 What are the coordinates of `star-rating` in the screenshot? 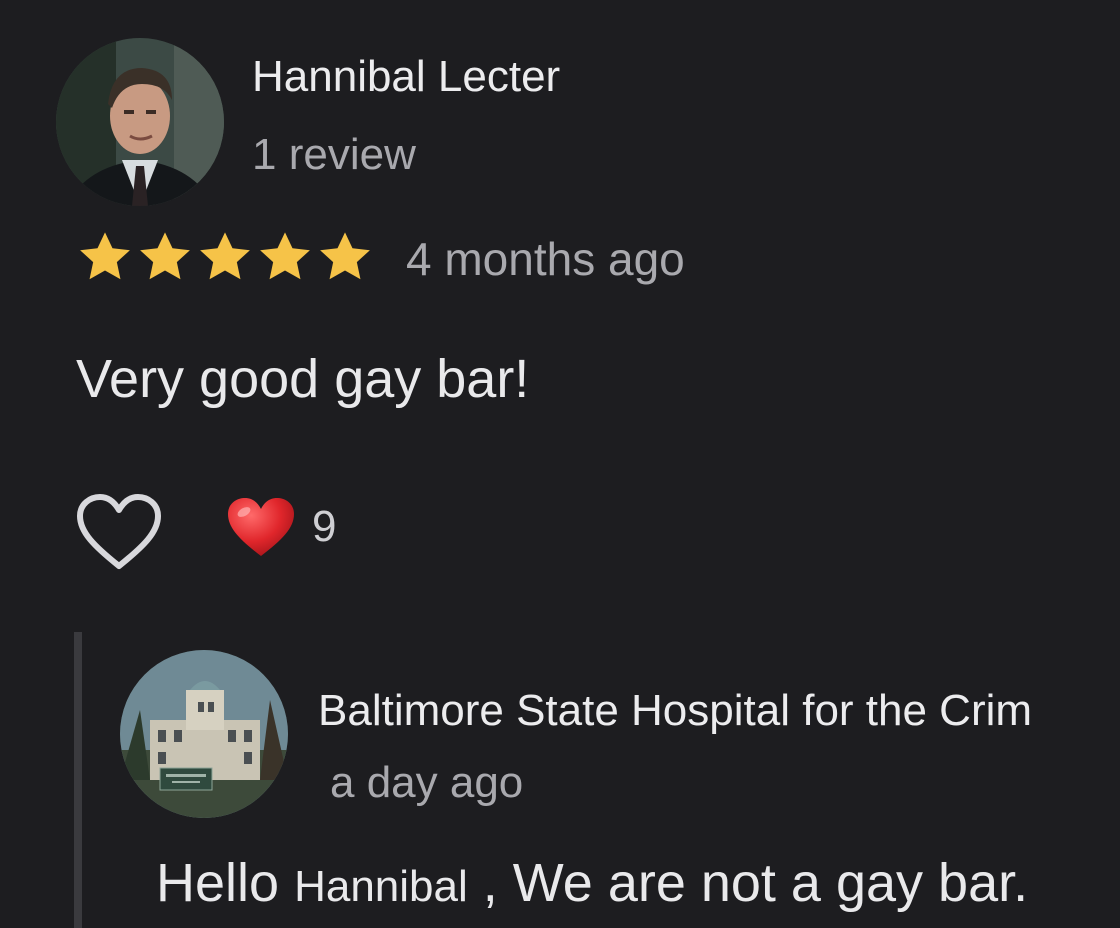 It's located at (225, 257).